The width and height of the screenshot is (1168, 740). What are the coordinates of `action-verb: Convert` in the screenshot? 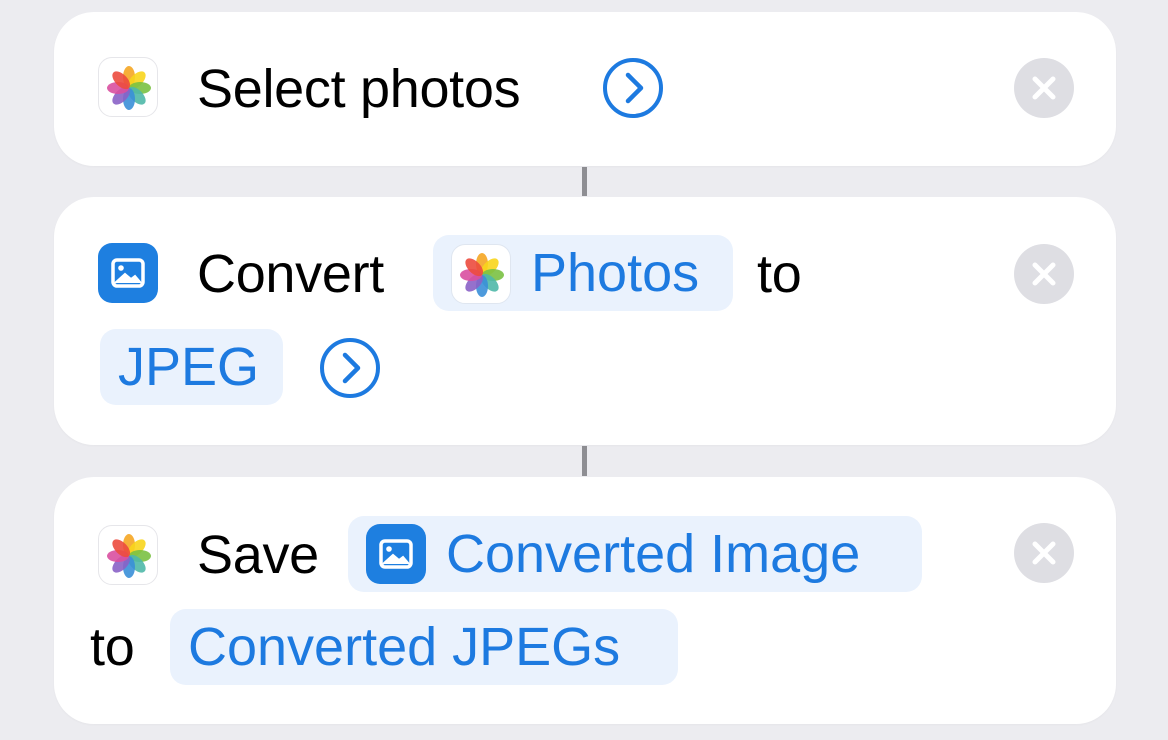 It's located at (290, 274).